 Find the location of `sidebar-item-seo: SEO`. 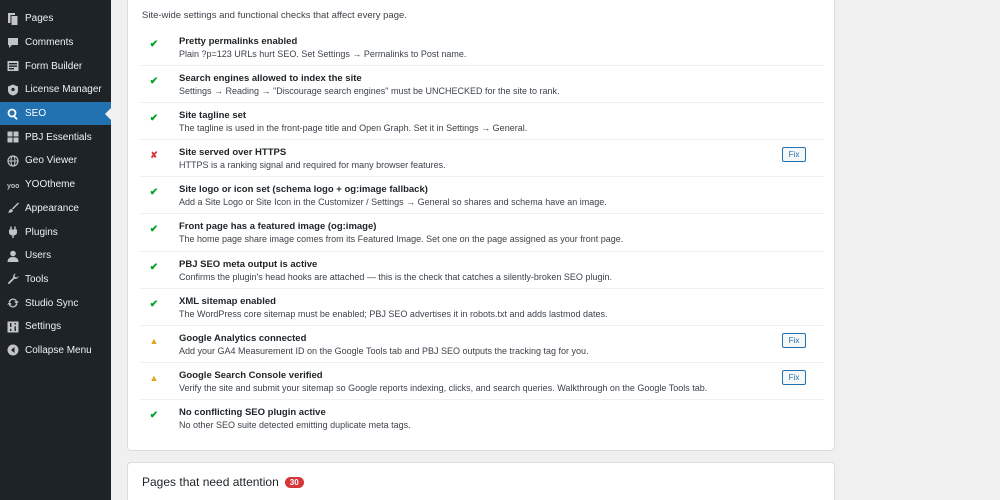

sidebar-item-seo: SEO is located at coordinates (55, 113).